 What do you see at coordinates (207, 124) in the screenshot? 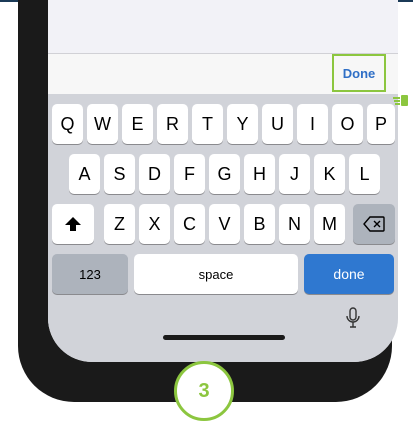
I see `key-t: T` at bounding box center [207, 124].